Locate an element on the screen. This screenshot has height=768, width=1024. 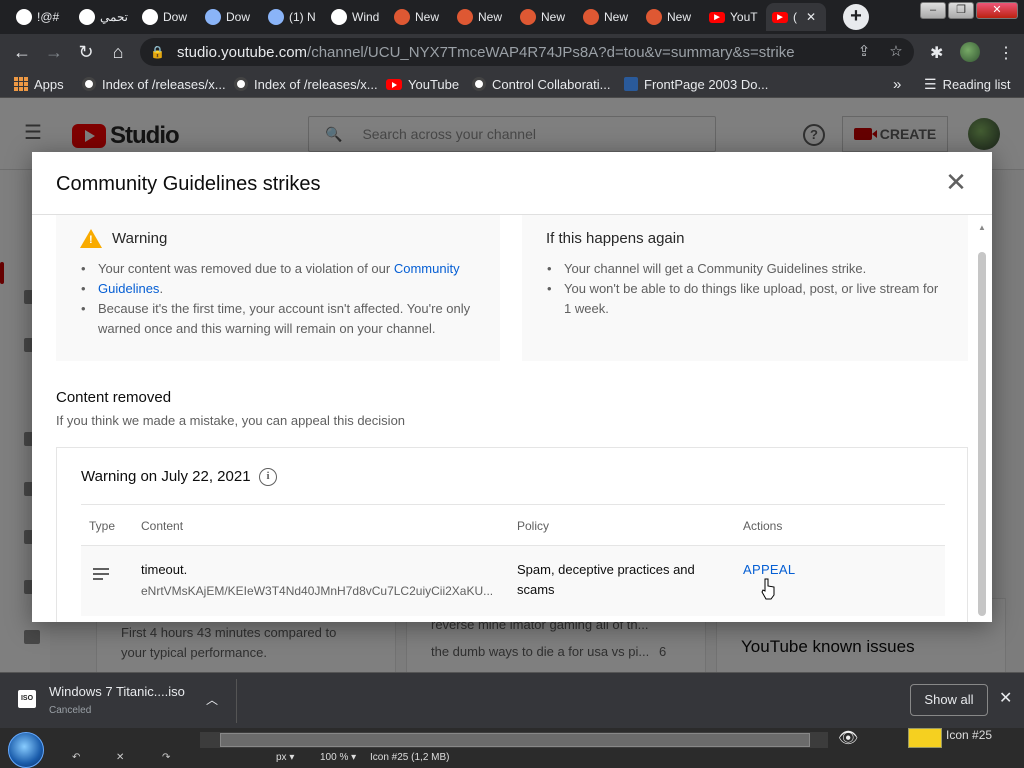
close-downloads-icon: ✕ is located at coordinates (1005, 698).